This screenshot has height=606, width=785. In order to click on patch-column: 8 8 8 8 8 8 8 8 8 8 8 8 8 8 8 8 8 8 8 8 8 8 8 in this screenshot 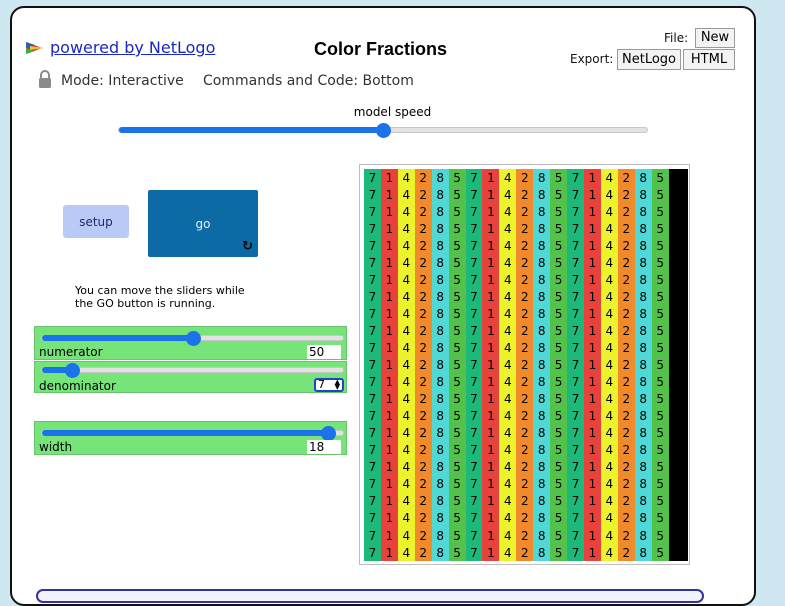, I will do `click(440, 365)`.